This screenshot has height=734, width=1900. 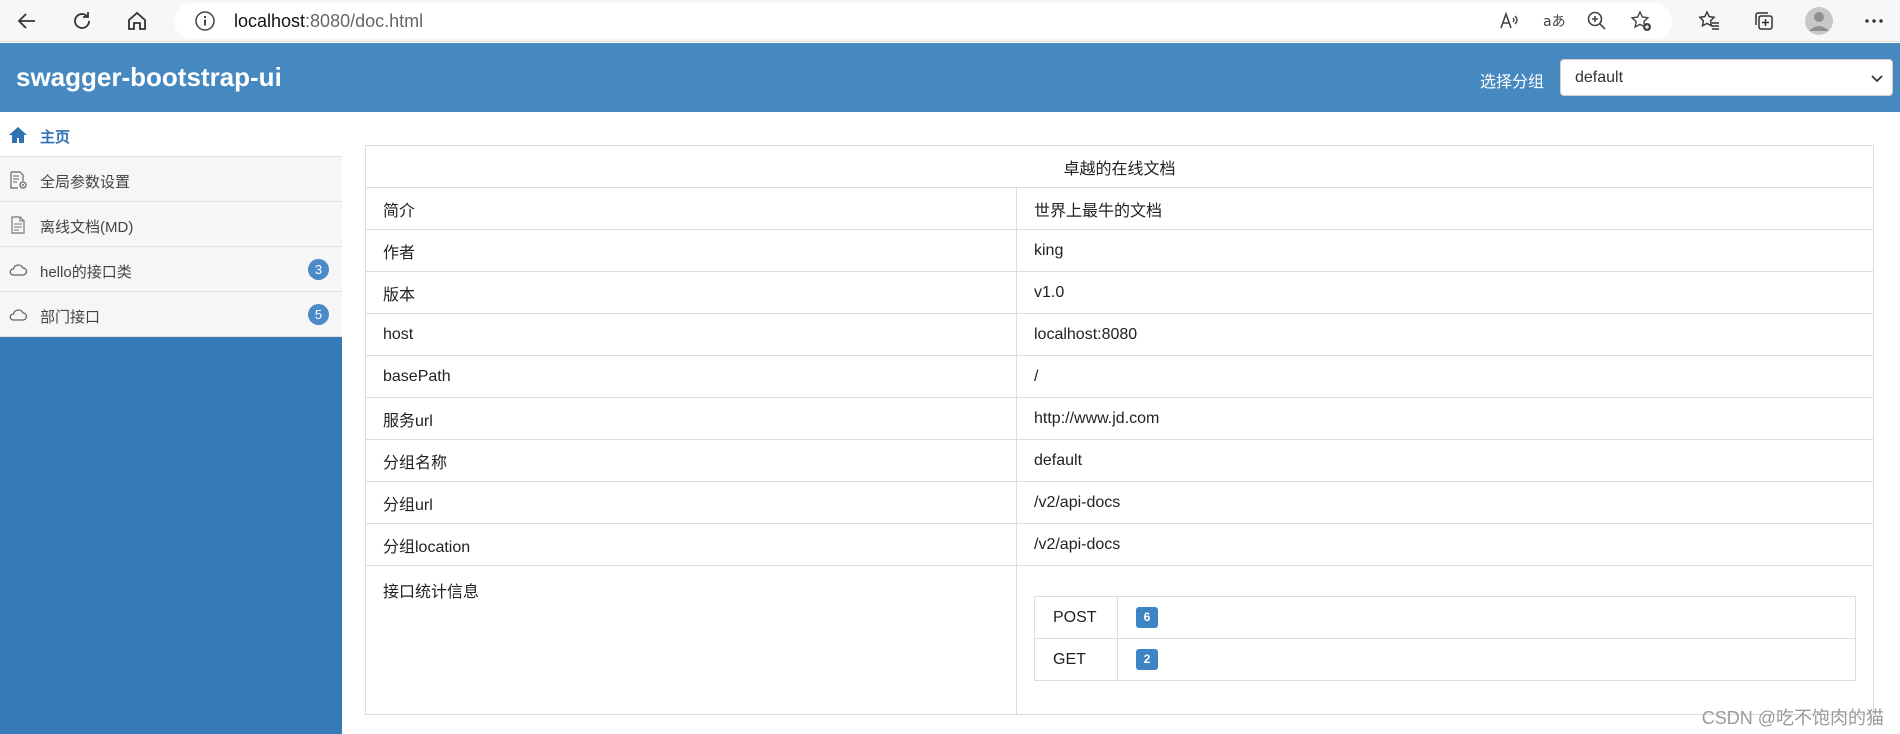 What do you see at coordinates (1445, 376) in the screenshot?
I see `row-value: /` at bounding box center [1445, 376].